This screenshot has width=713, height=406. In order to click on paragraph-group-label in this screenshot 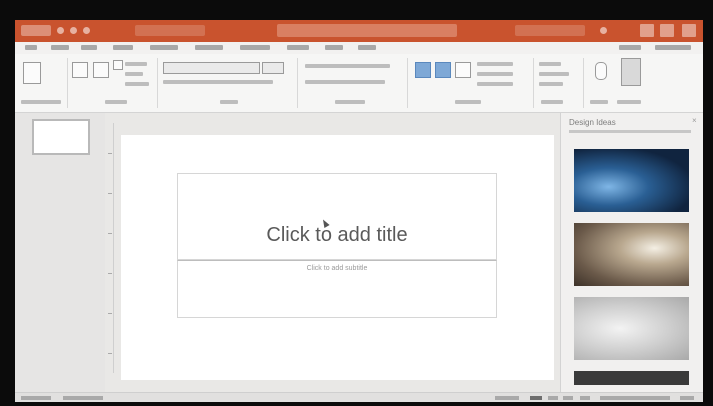, I will do `click(350, 102)`.